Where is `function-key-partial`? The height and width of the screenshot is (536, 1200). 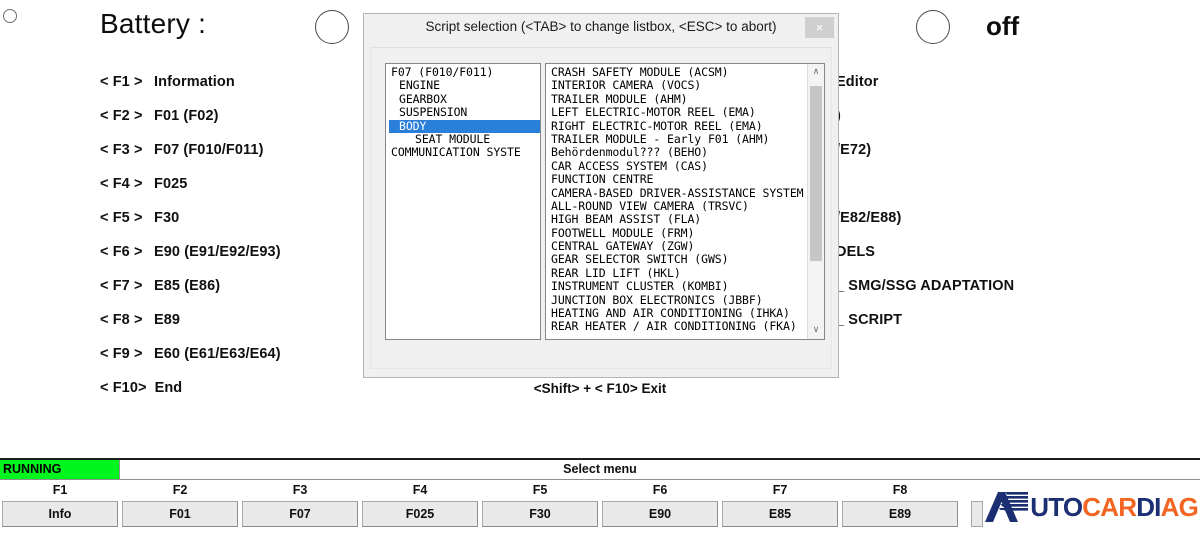
function-key-partial is located at coordinates (977, 514).